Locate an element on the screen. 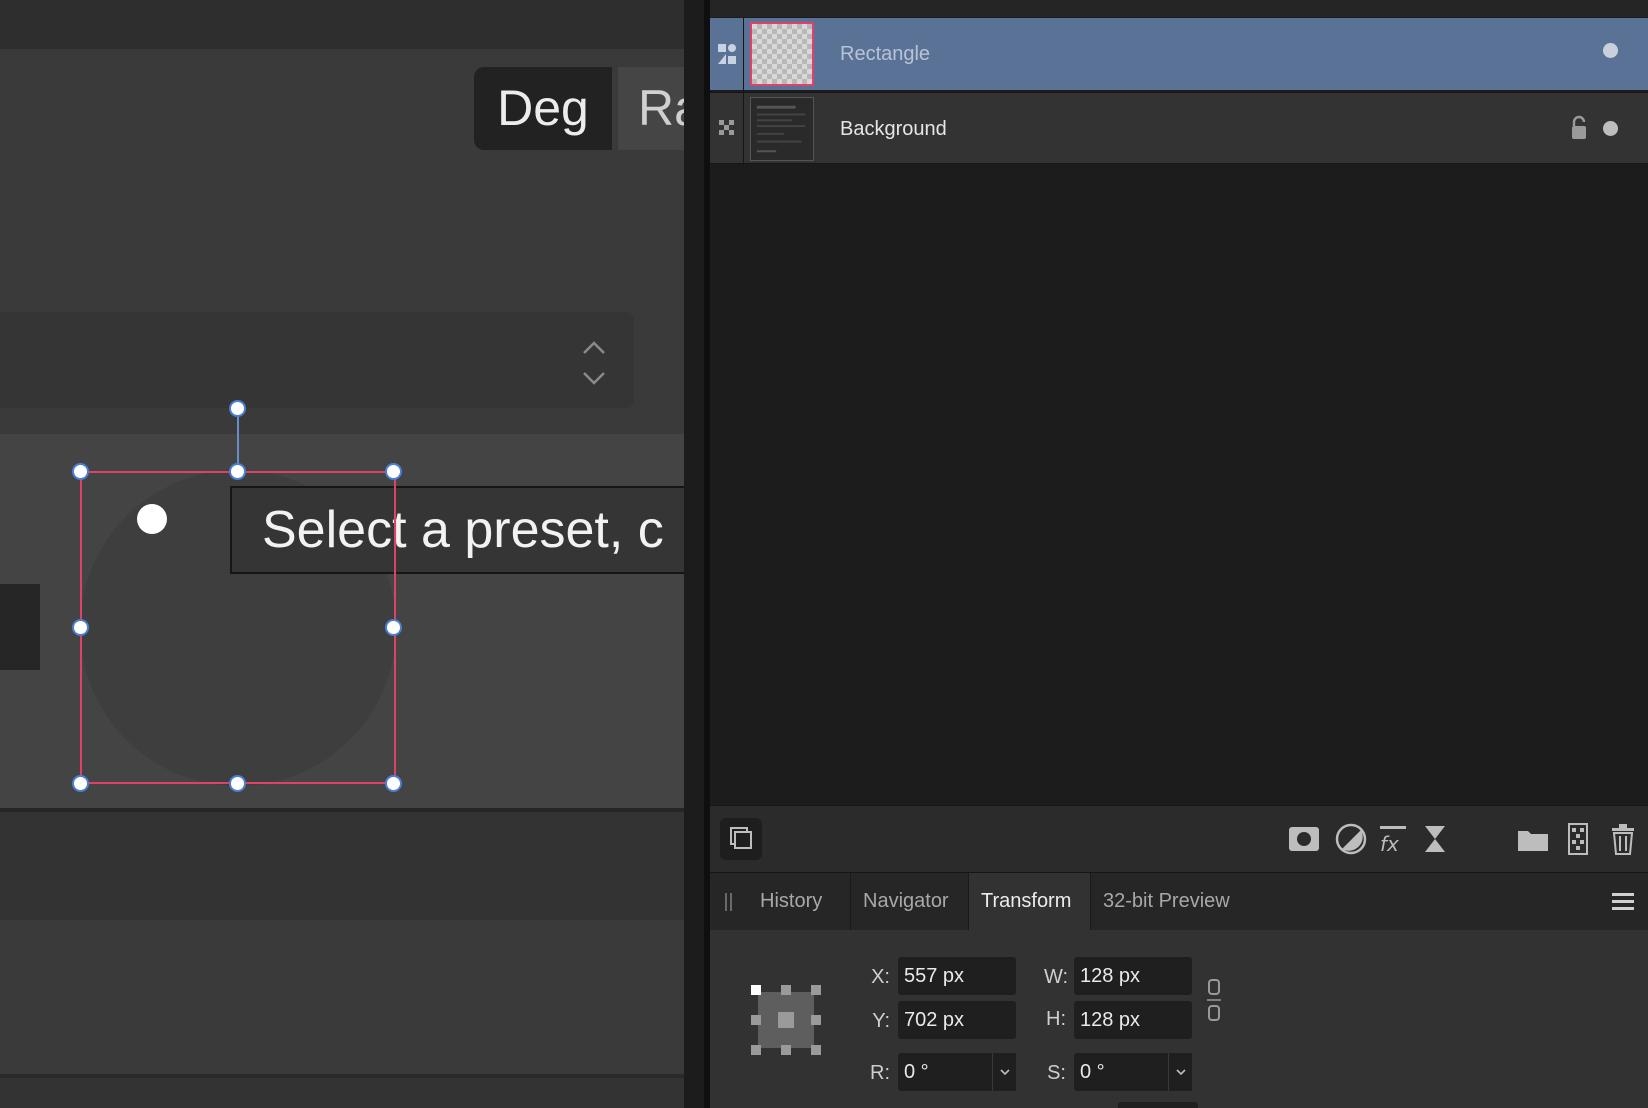 Image resolution: width=1648 pixels, height=1108 pixels. fx-layer-effects-icon: fx is located at coordinates (1393, 839).